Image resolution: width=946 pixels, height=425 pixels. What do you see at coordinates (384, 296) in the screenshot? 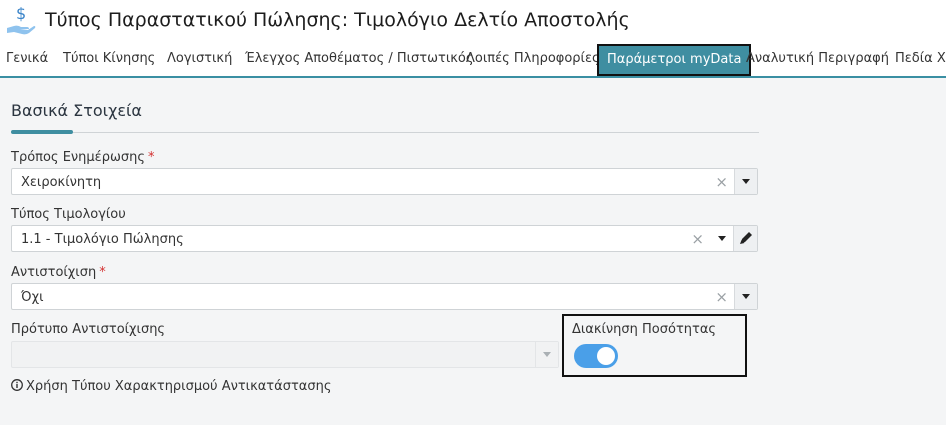
I see `mapping-select: Όχι ×` at bounding box center [384, 296].